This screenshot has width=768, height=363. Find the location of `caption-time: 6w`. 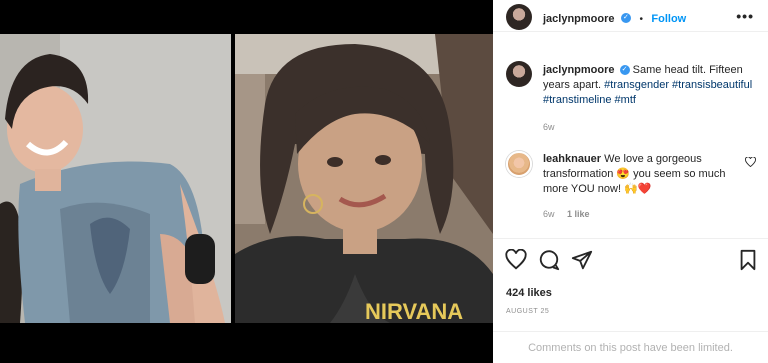

caption-time: 6w is located at coordinates (549, 127).